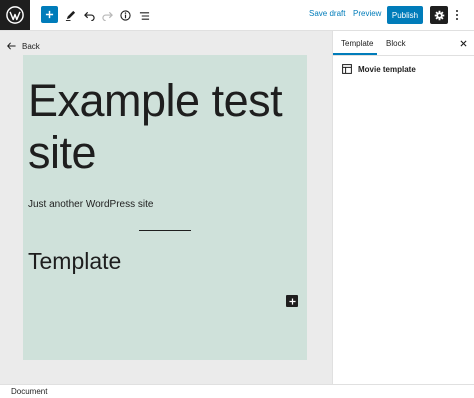  What do you see at coordinates (367, 13) in the screenshot?
I see `preview-button: Preview` at bounding box center [367, 13].